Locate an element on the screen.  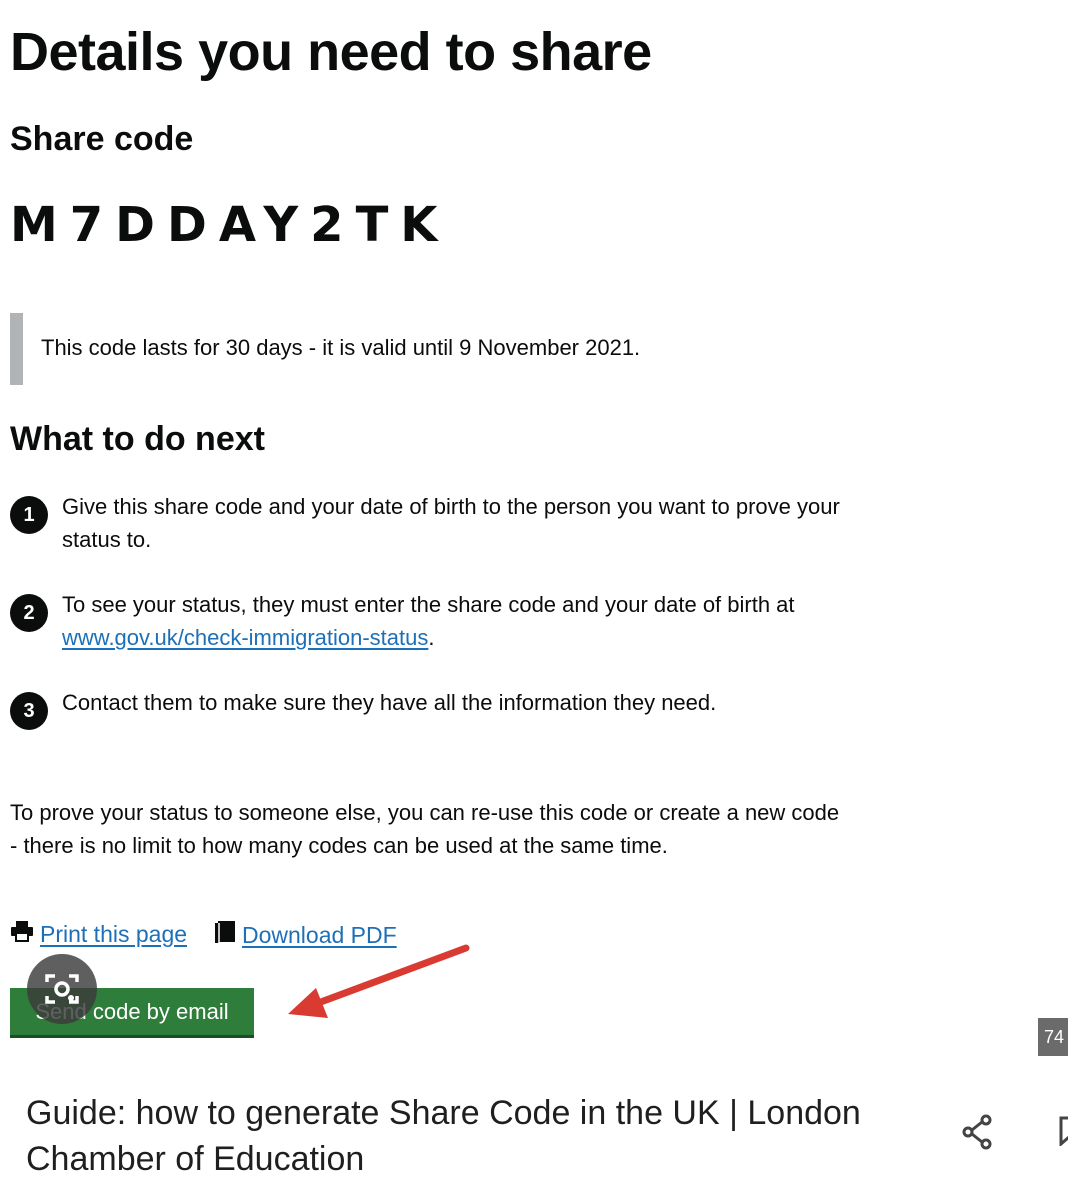
bookmark-icon is located at coordinates (1063, 1131).